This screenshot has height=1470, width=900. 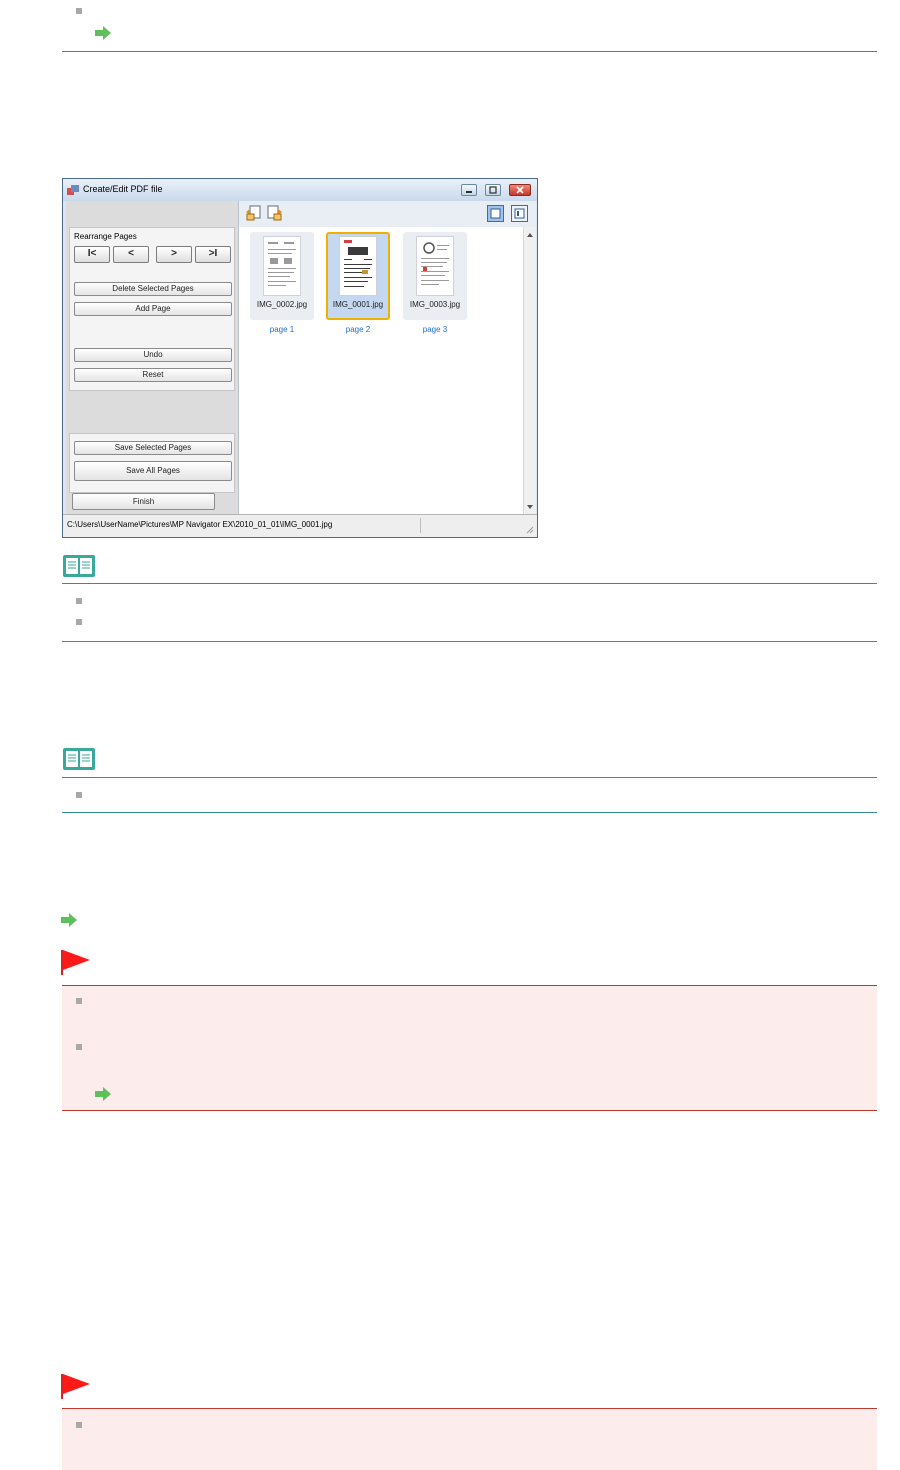 What do you see at coordinates (435, 304) in the screenshot?
I see `thumbnail-filename: IMG_0003.jpg` at bounding box center [435, 304].